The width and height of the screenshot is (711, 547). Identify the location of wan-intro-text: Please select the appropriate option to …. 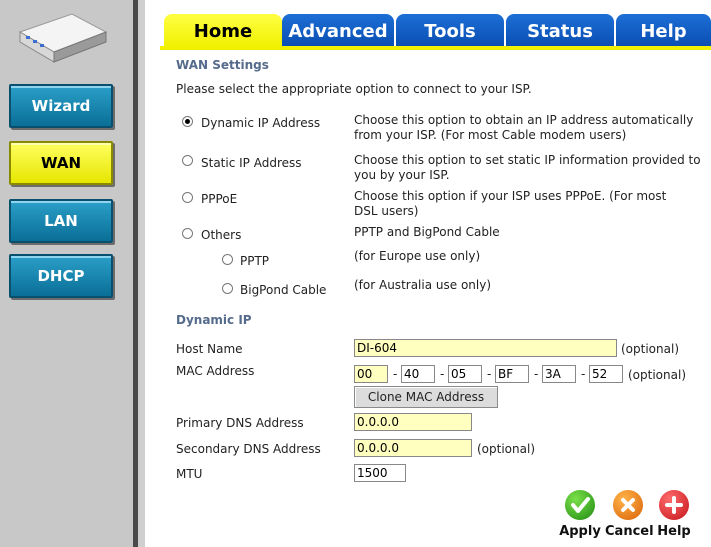
(354, 89).